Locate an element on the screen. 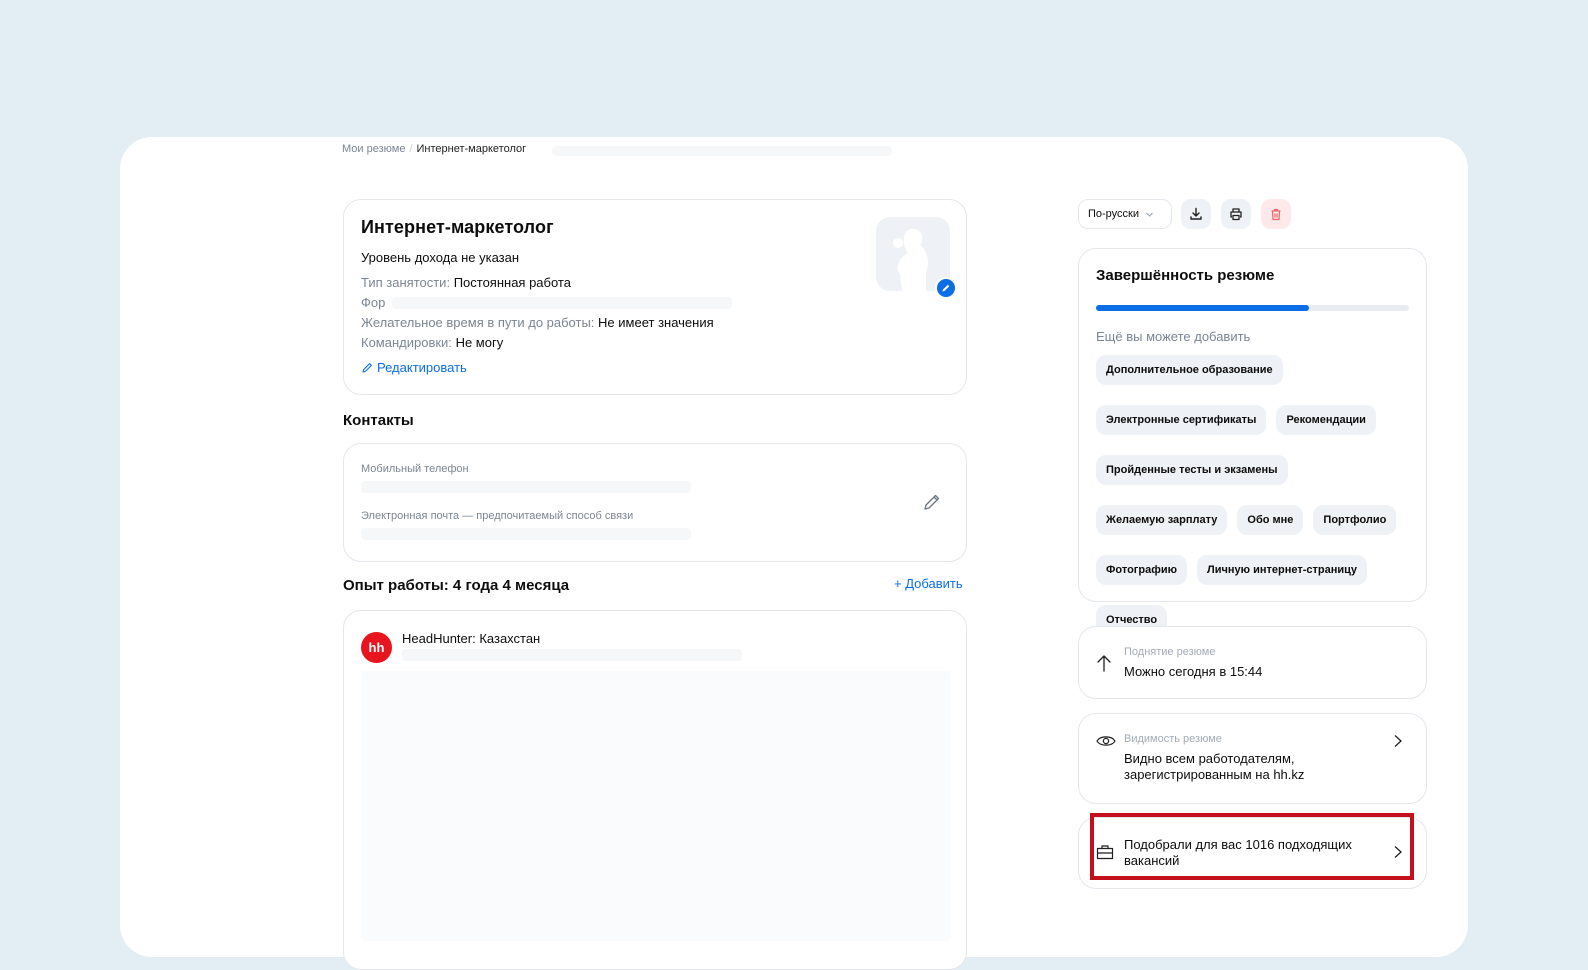  company-logo: hh is located at coordinates (376, 647).